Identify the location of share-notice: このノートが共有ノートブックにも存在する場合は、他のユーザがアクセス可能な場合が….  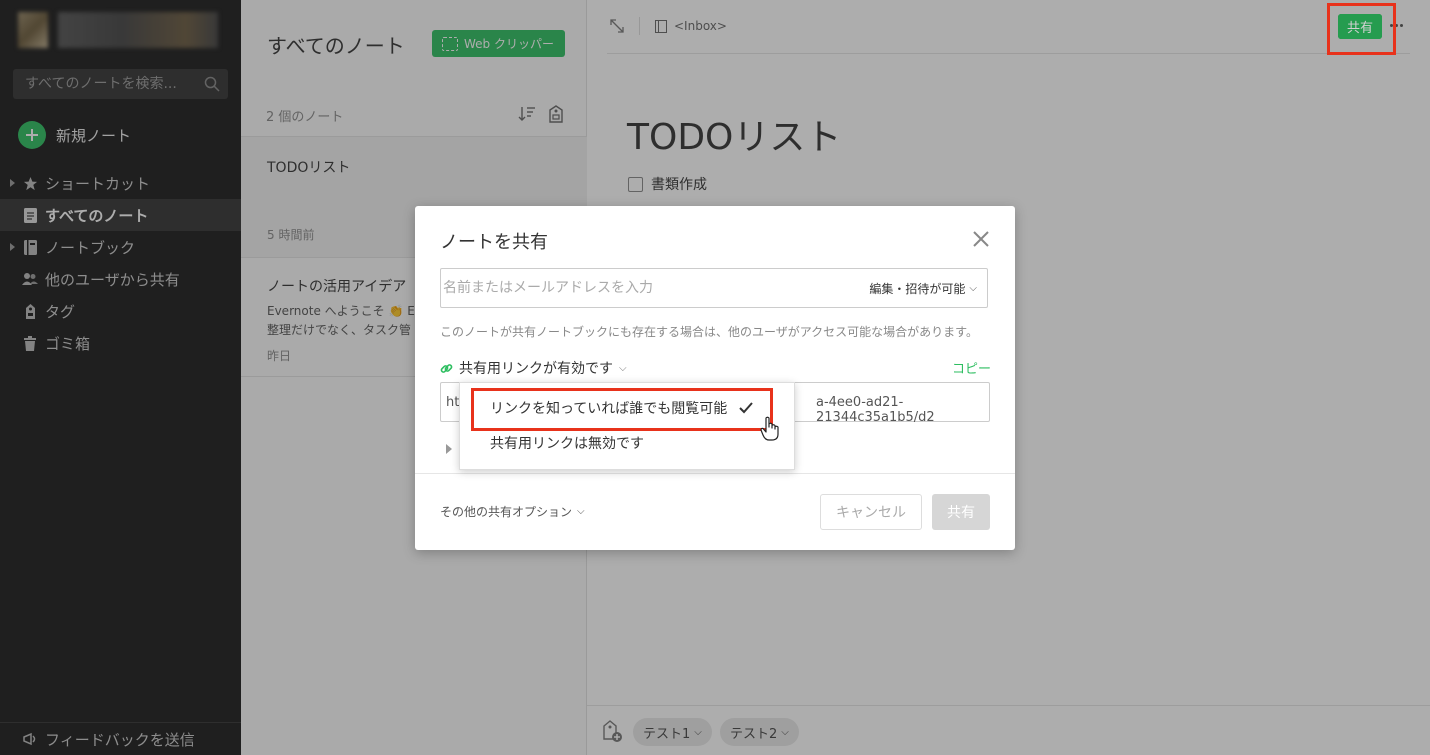
(709, 332).